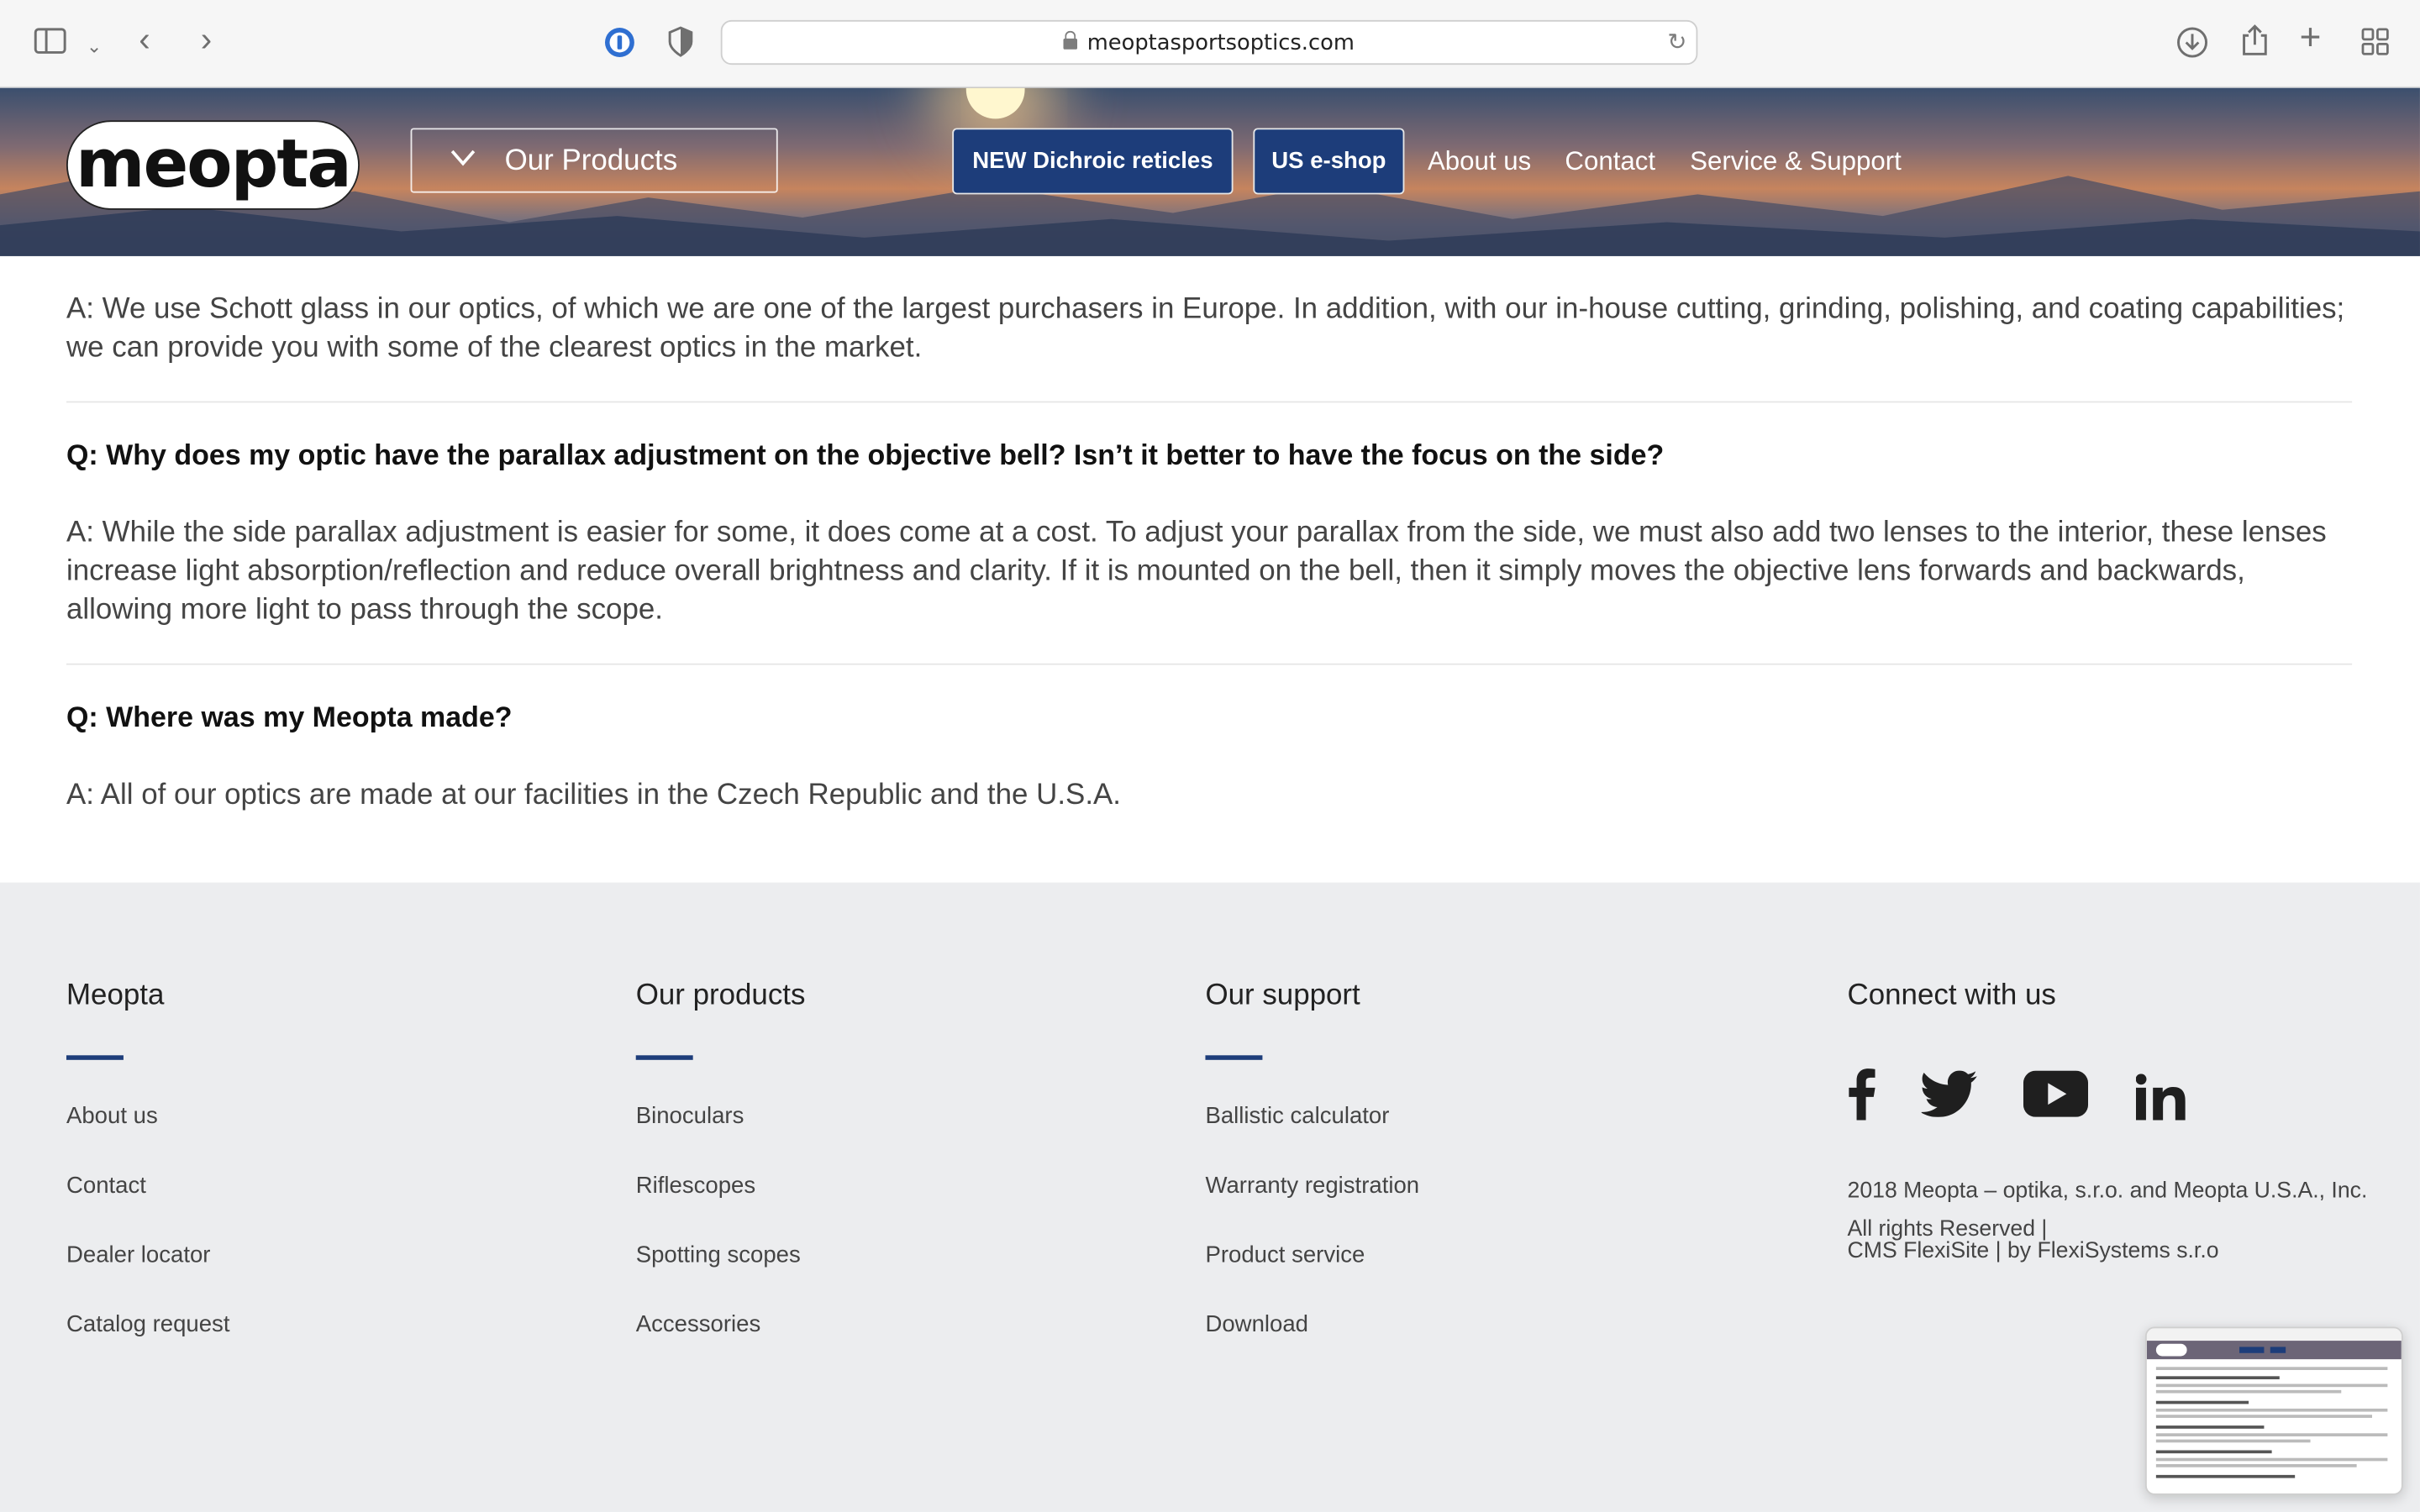  Describe the element at coordinates (144, 39) in the screenshot. I see `back-icon: ‹` at that location.